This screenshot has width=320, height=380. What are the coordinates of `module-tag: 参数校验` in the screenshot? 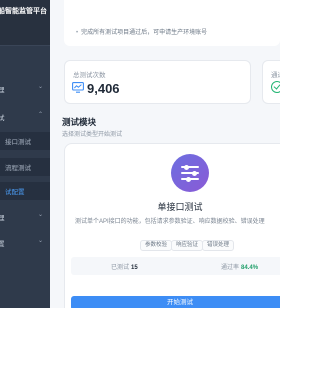 It's located at (156, 245).